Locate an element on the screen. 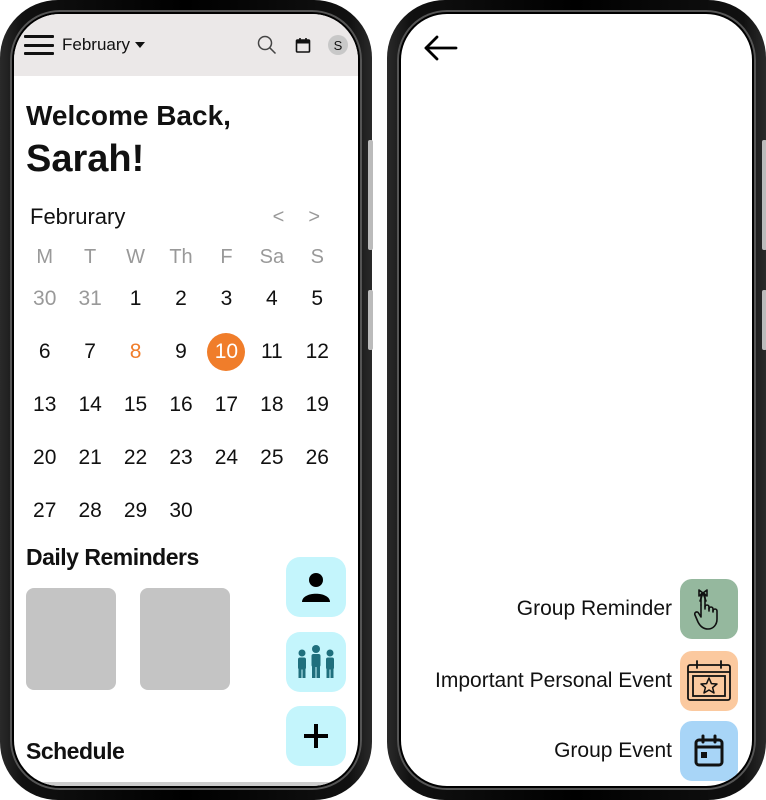  calendar-day-number: 10 is located at coordinates (226, 351).